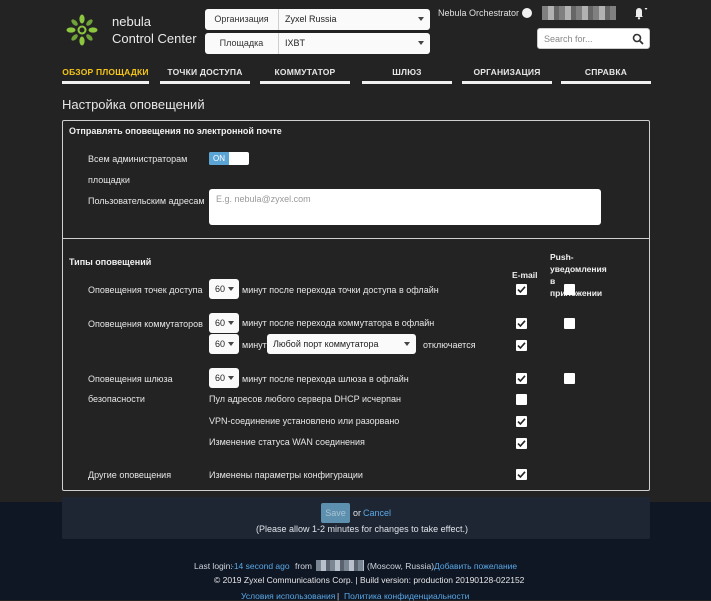 The height and width of the screenshot is (601, 711). I want to click on search-icon, so click(638, 39).